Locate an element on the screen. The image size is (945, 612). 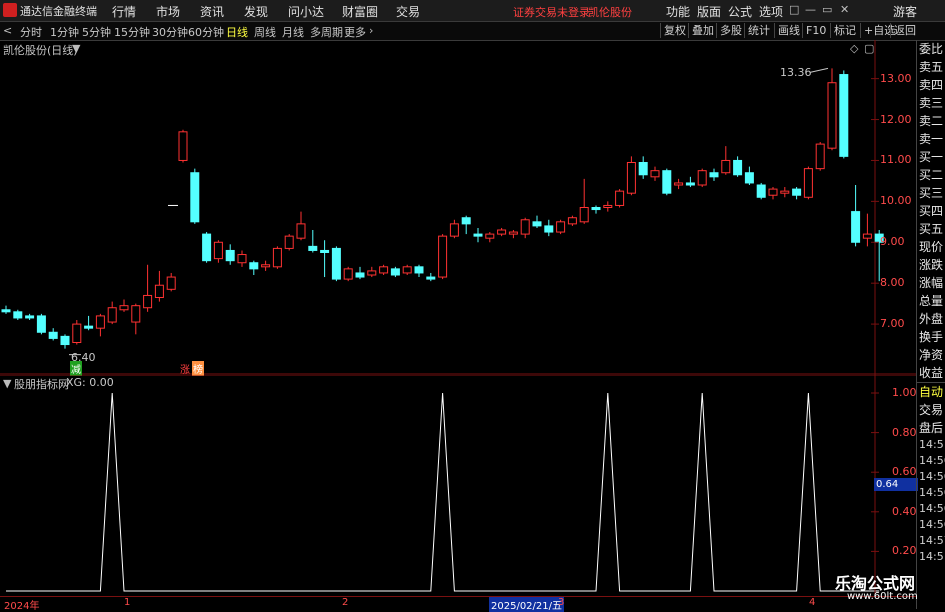
tick-time: 14:57 is located at coordinates (932, 540).